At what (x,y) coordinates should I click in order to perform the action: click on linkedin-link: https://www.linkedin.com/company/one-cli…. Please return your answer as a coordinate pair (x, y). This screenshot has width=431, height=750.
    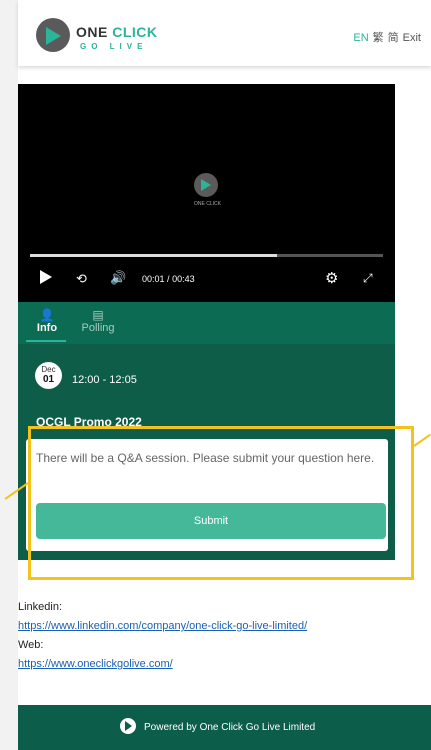
    Looking at the image, I should click on (162, 626).